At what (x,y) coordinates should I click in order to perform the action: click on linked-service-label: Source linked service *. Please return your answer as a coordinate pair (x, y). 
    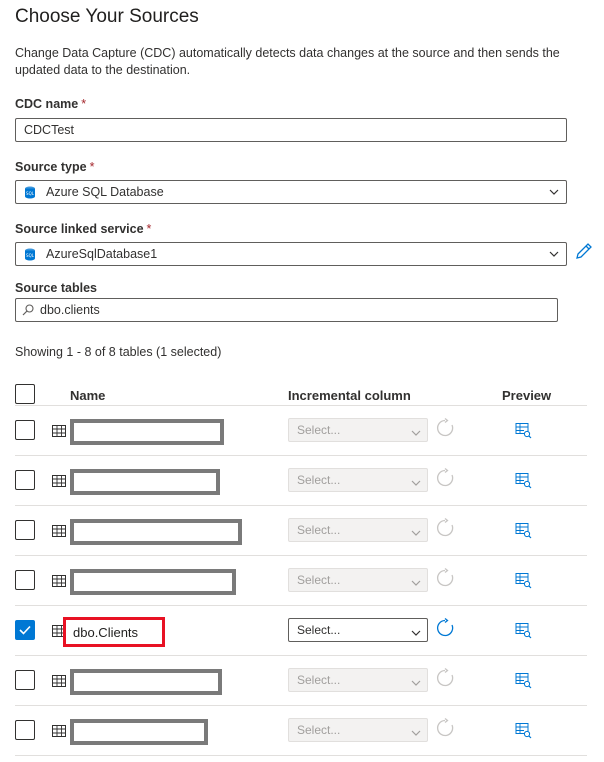
    Looking at the image, I should click on (83, 229).